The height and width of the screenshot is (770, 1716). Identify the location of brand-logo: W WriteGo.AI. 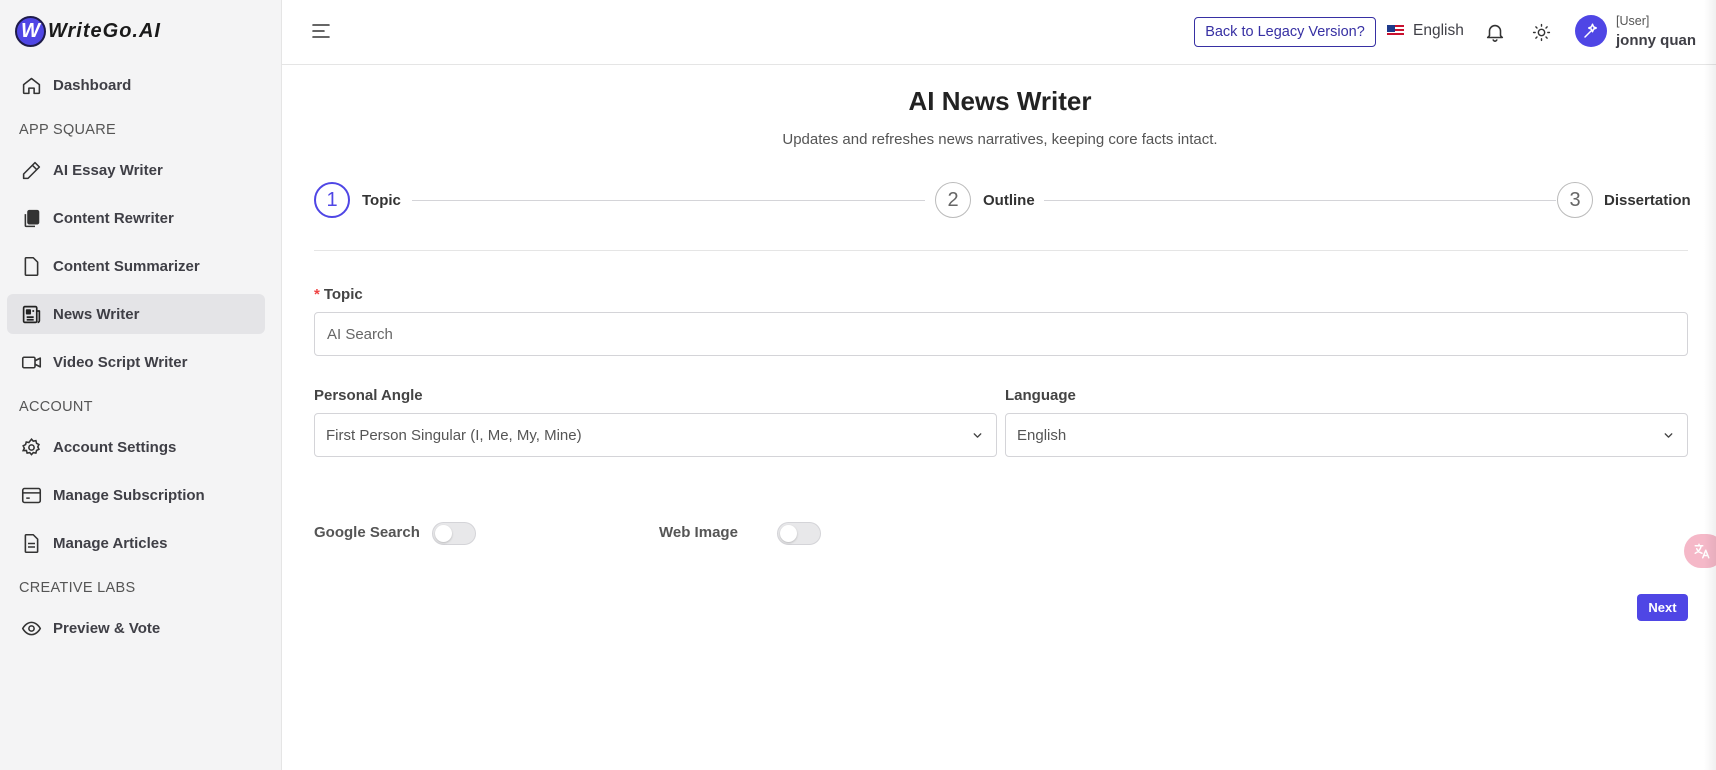
(88, 31).